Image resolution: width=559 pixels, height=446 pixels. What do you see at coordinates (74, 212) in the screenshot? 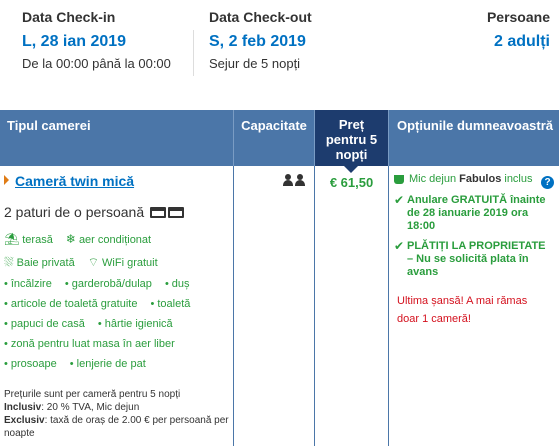
I see `bed-text: 2 paturi de o persoană` at bounding box center [74, 212].